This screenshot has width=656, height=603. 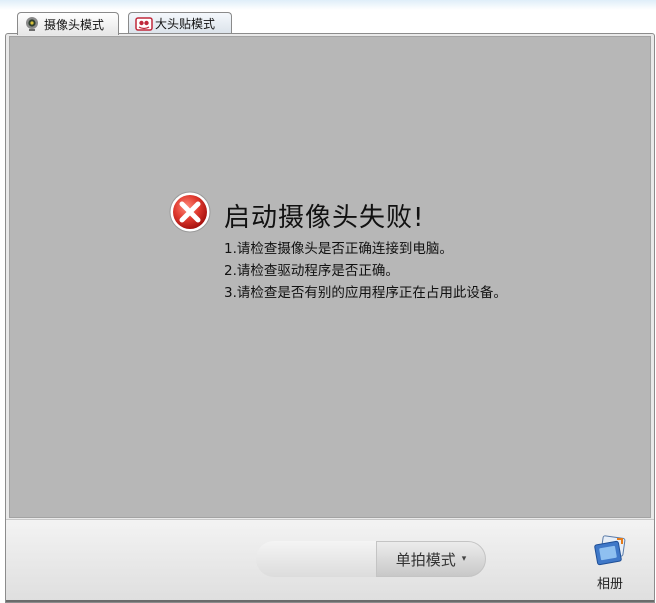 What do you see at coordinates (464, 559) in the screenshot?
I see `chevron-down-icon: ▾` at bounding box center [464, 559].